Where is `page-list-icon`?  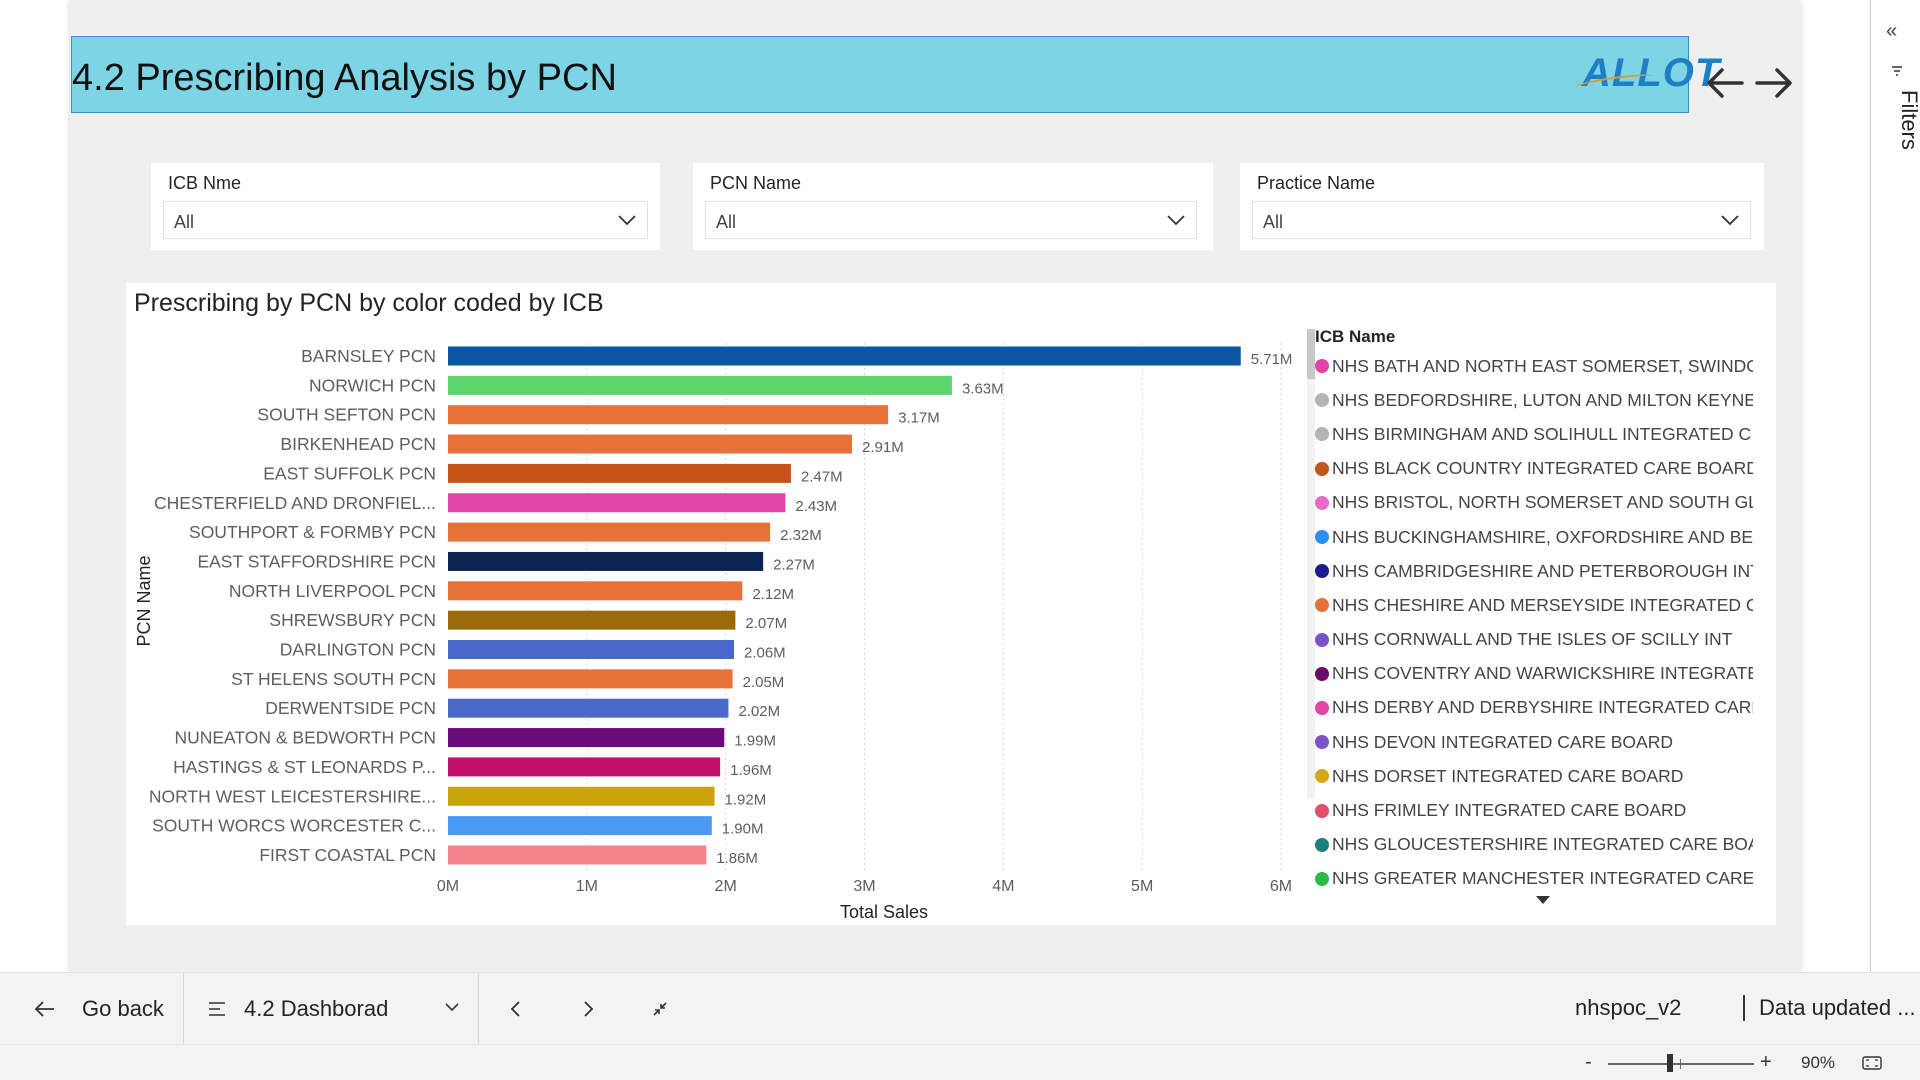
page-list-icon is located at coordinates (217, 1009).